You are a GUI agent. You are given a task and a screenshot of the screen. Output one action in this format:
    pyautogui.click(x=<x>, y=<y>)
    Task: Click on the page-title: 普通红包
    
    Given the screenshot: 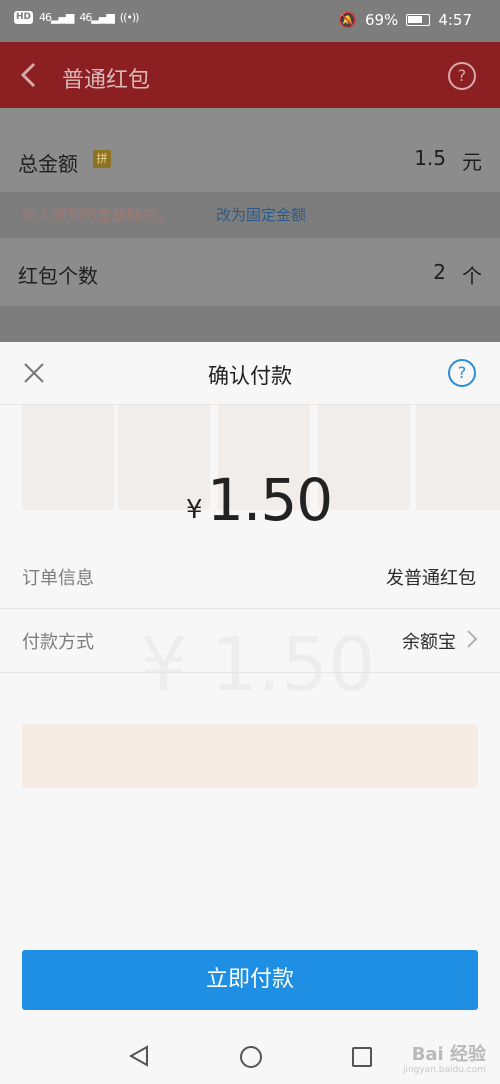 What is the action you would take?
    pyautogui.click(x=106, y=80)
    